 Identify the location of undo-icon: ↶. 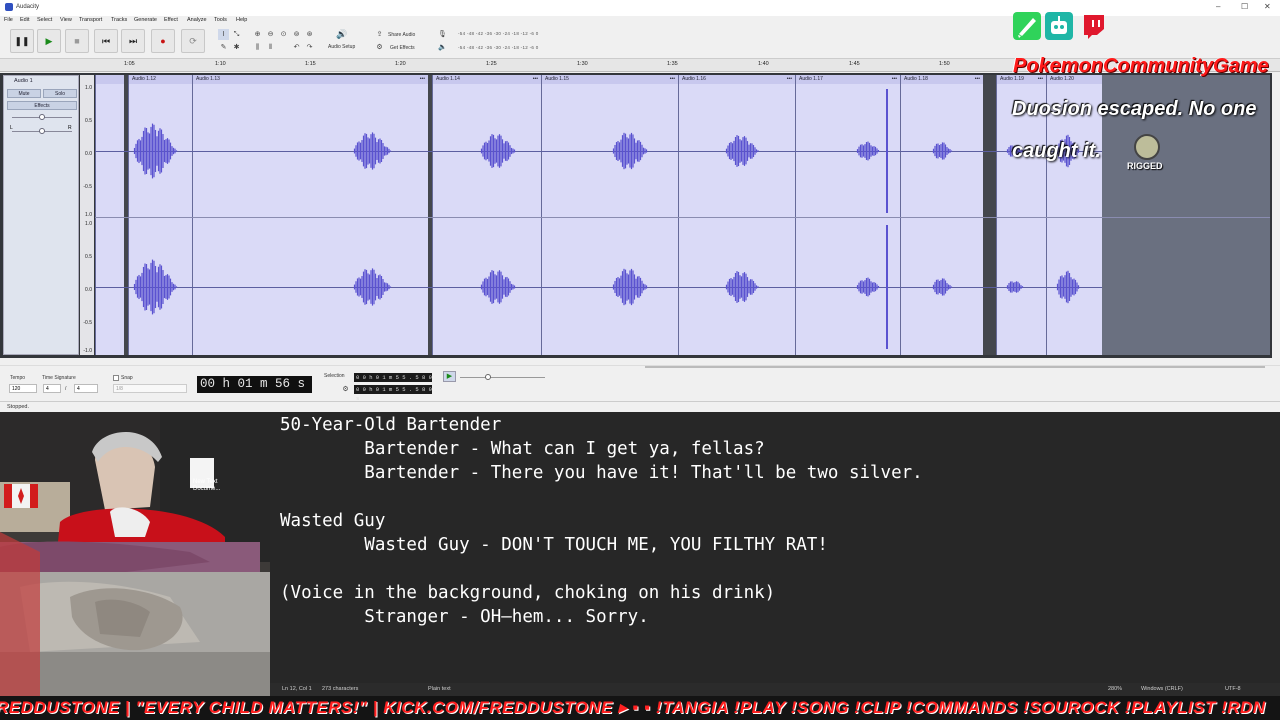
(296, 47).